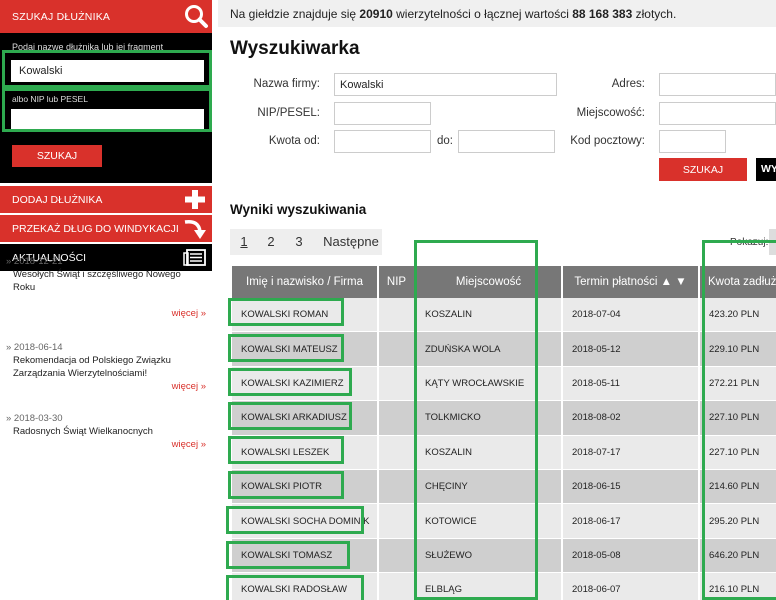 The height and width of the screenshot is (600, 776). Describe the element at coordinates (382, 113) in the screenshot. I see `nip-pesel-form-input` at that location.